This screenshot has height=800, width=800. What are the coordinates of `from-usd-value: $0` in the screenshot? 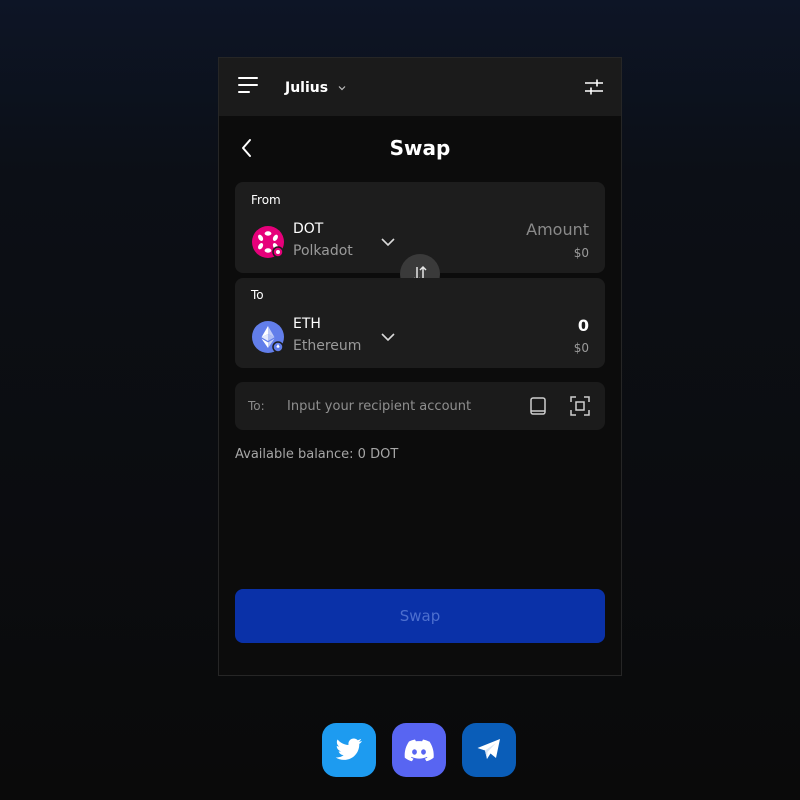 It's located at (581, 253).